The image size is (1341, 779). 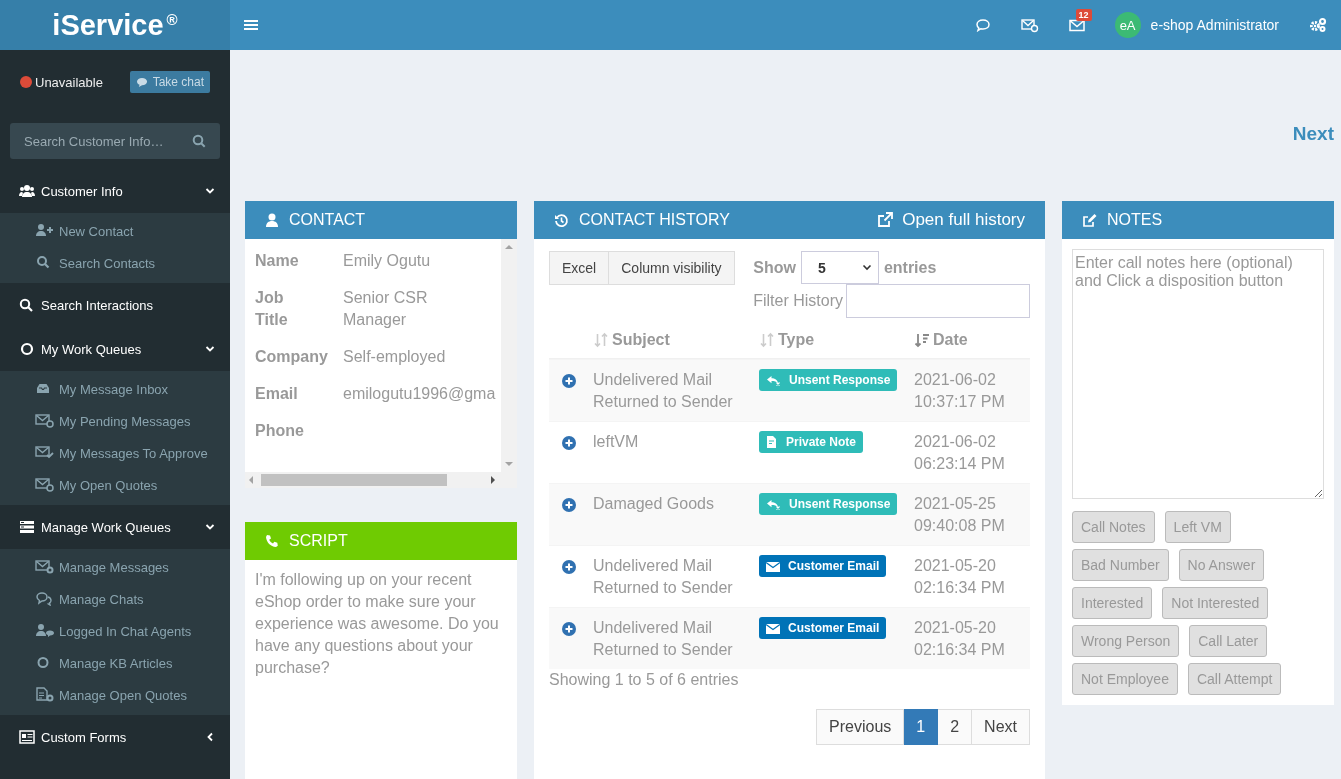 I want to click on pagination-button: 1, so click(x=921, y=727).